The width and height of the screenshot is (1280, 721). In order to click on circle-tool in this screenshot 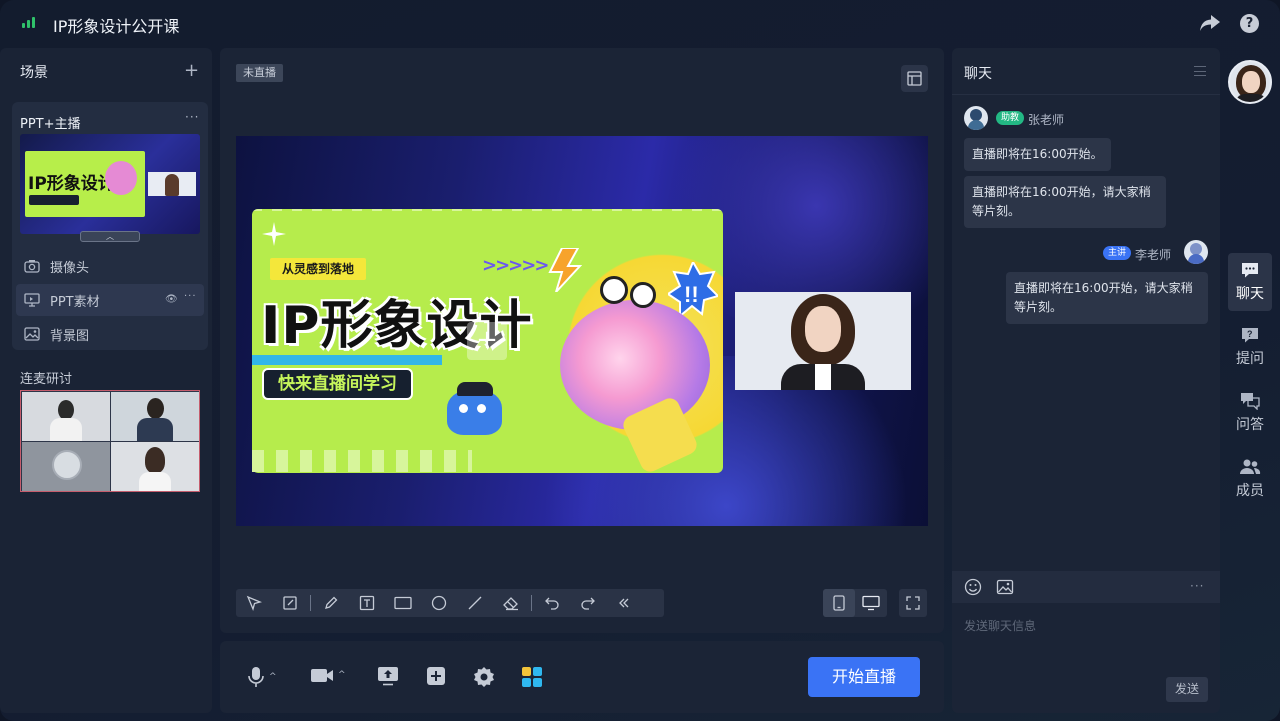, I will do `click(439, 603)`.